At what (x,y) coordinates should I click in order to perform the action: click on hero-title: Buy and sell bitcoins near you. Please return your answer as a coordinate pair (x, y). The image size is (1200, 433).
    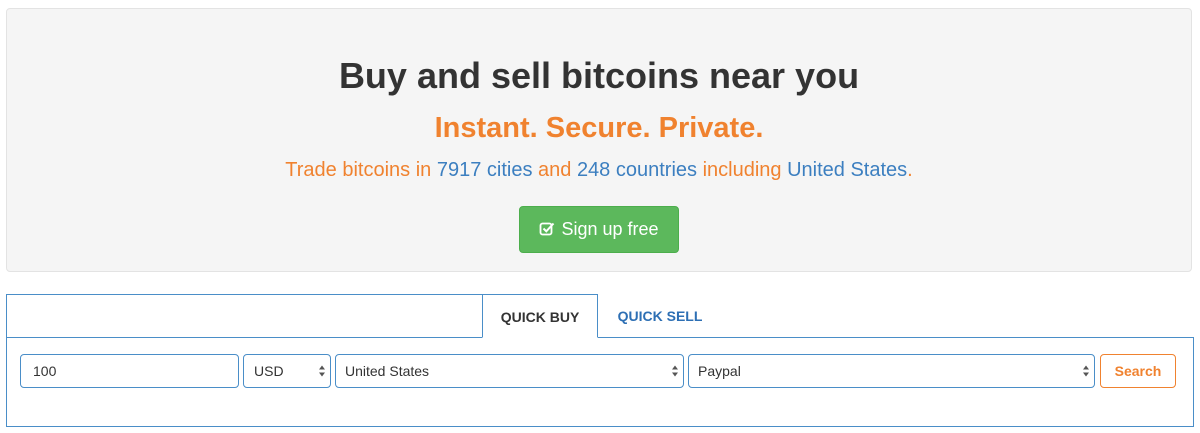
    Looking at the image, I should click on (599, 75).